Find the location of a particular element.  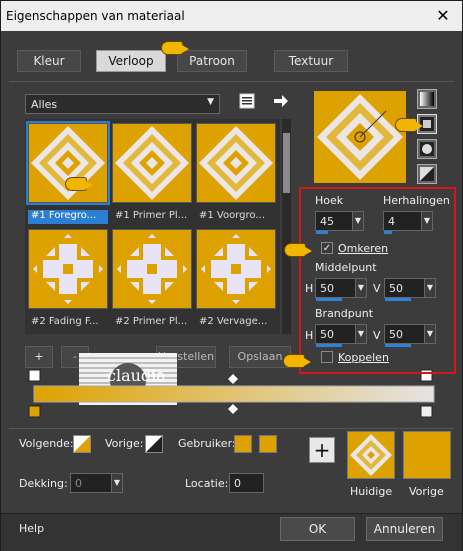

locatie-label: Locatie: is located at coordinates (207, 483).